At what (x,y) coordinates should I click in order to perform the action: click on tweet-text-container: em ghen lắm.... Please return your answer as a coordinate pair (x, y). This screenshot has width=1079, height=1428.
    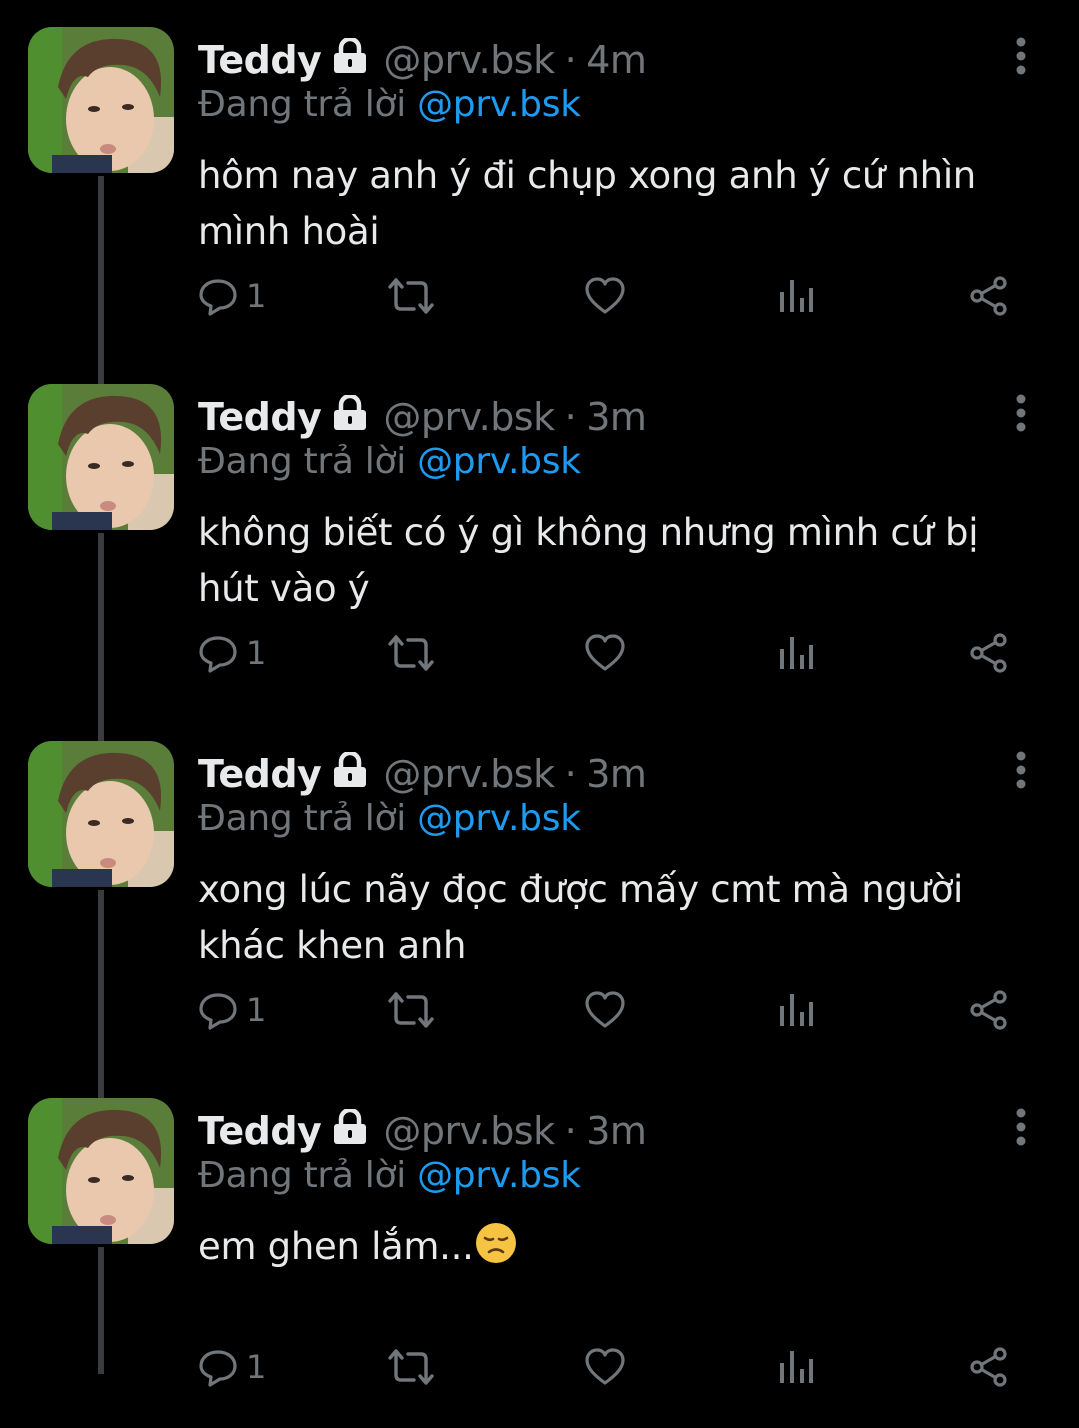
    Looking at the image, I should click on (618, 1250).